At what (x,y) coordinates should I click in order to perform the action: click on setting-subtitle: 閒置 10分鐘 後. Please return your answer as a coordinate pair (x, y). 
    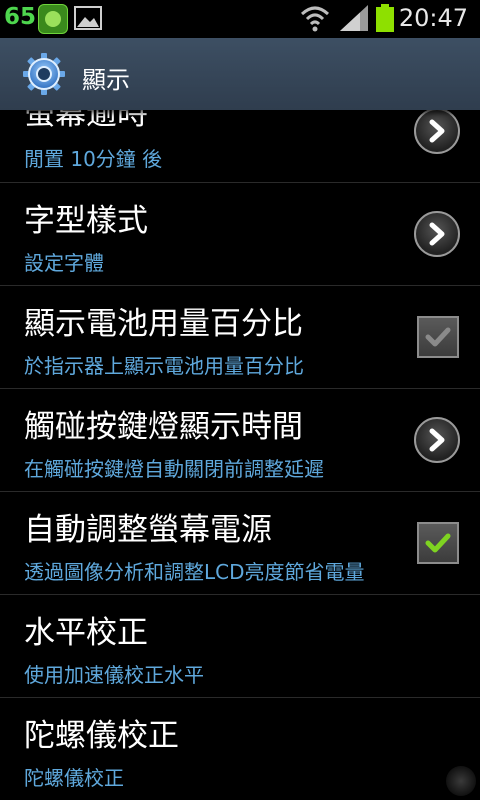
    Looking at the image, I should click on (93, 159).